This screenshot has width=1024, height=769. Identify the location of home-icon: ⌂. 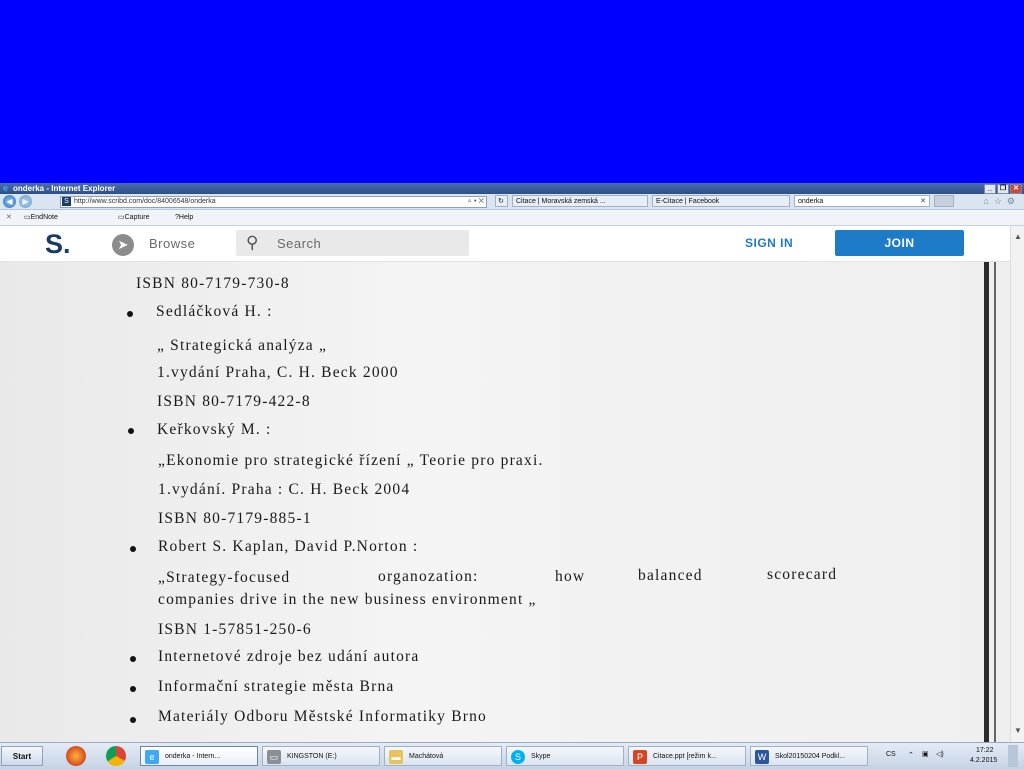
(988, 201).